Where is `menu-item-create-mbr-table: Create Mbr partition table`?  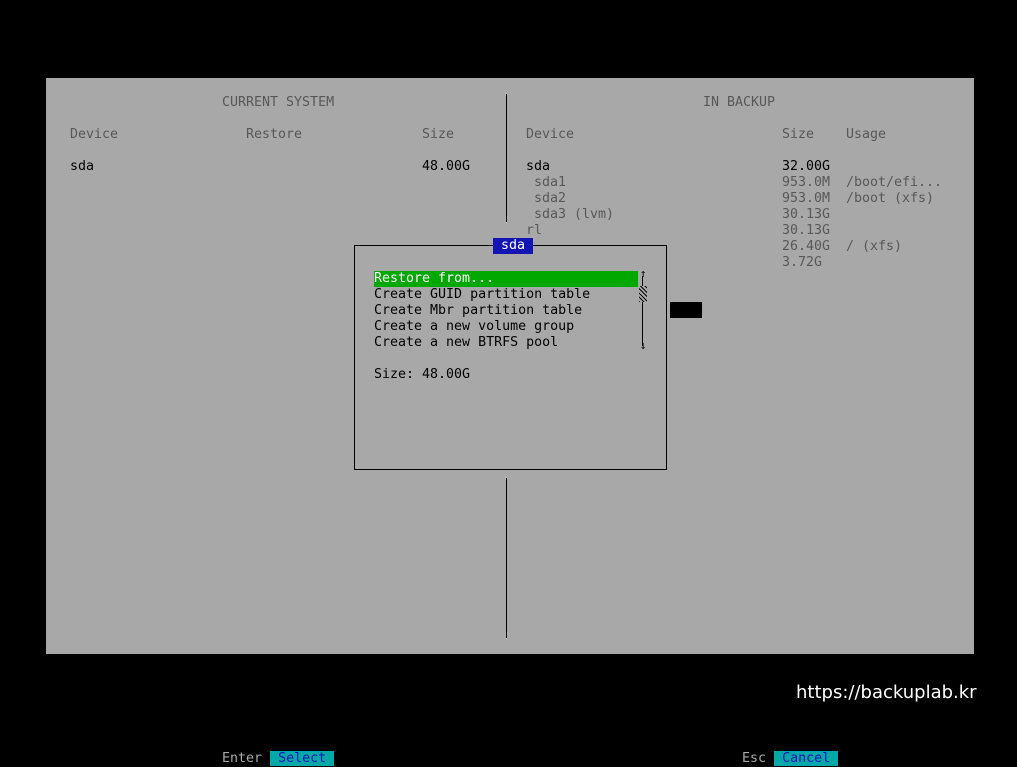 menu-item-create-mbr-table: Create Mbr partition table is located at coordinates (506, 311).